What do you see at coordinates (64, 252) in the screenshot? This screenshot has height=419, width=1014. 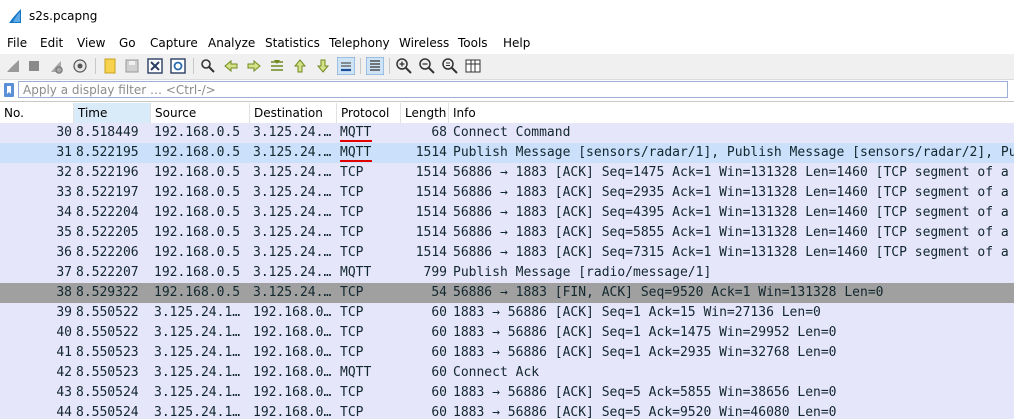 I see `cell-no: 36` at bounding box center [64, 252].